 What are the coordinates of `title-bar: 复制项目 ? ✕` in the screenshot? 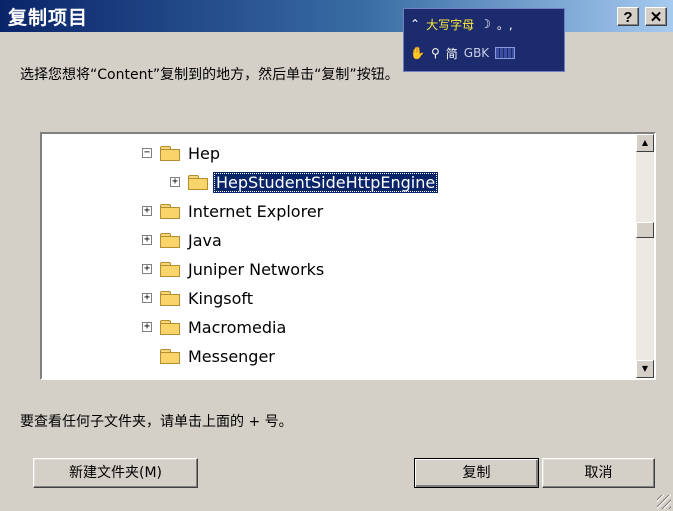 It's located at (336, 16).